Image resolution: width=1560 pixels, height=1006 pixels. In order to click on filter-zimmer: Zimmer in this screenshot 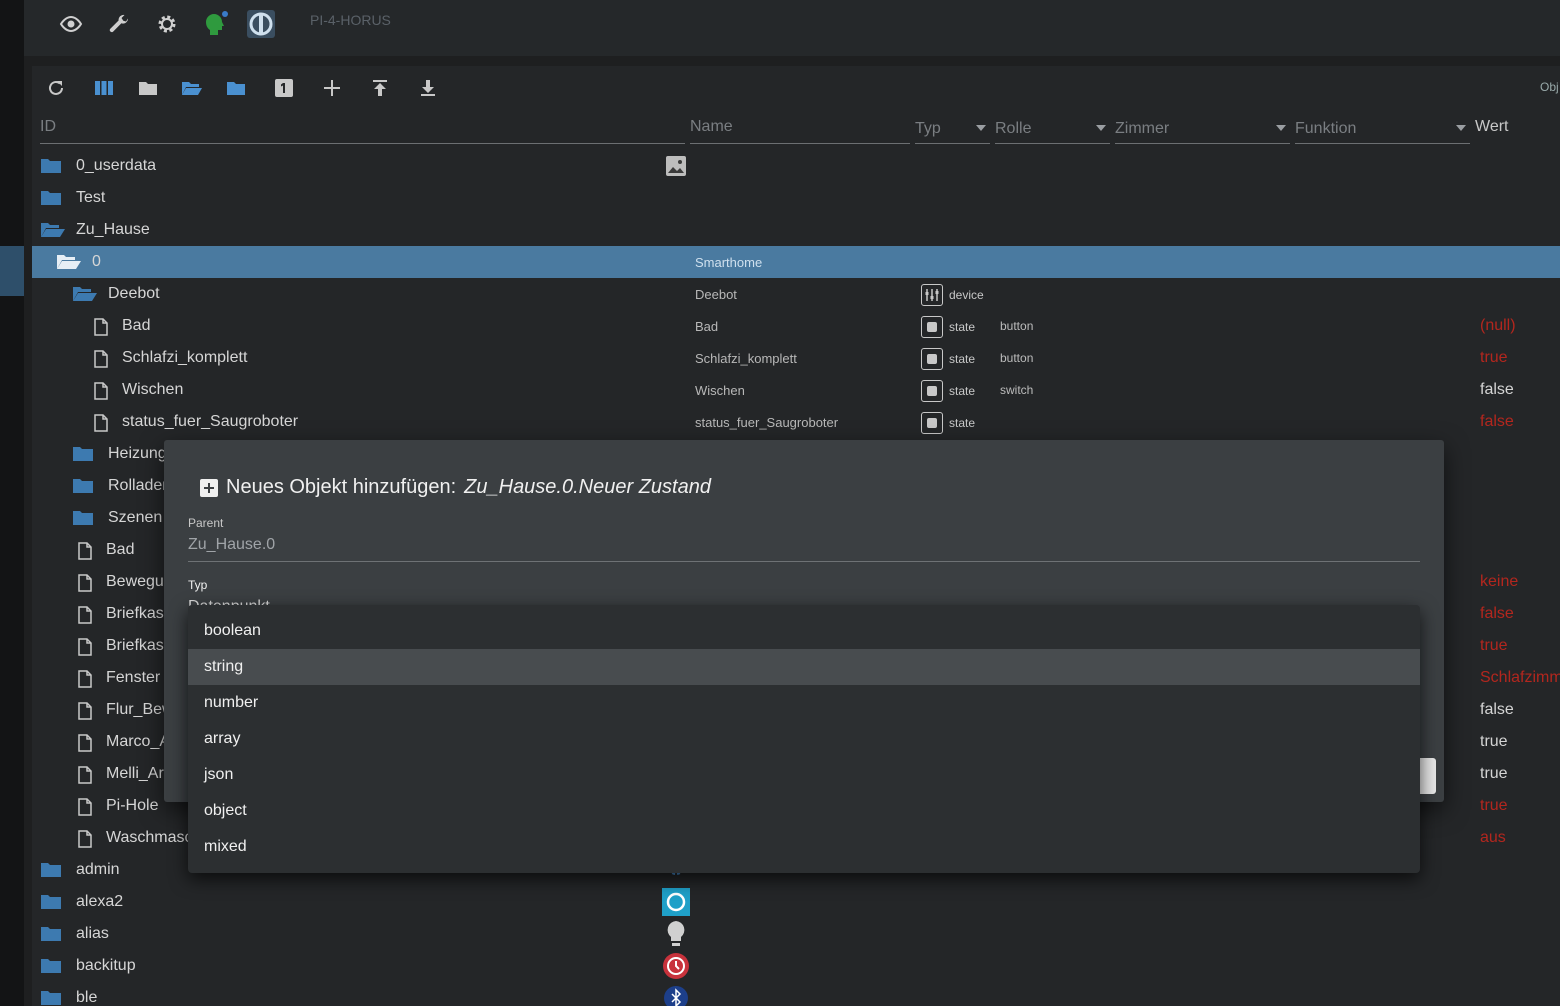, I will do `click(1202, 130)`.